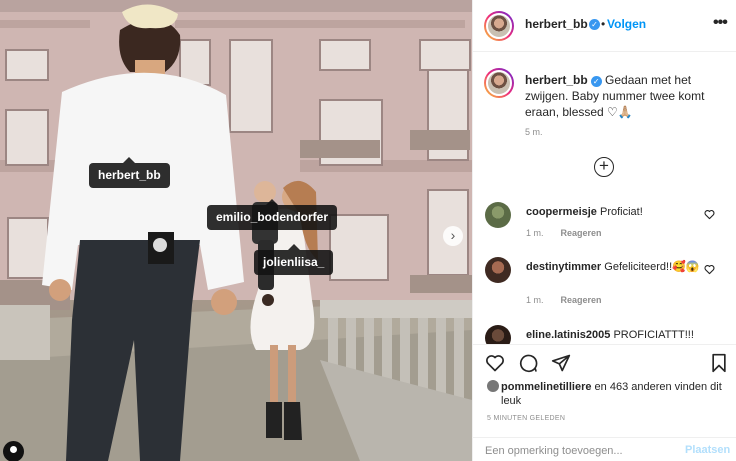 The image size is (736, 461). Describe the element at coordinates (129, 172) in the screenshot. I see `photo-tag-herbert: herbert_bb` at that location.